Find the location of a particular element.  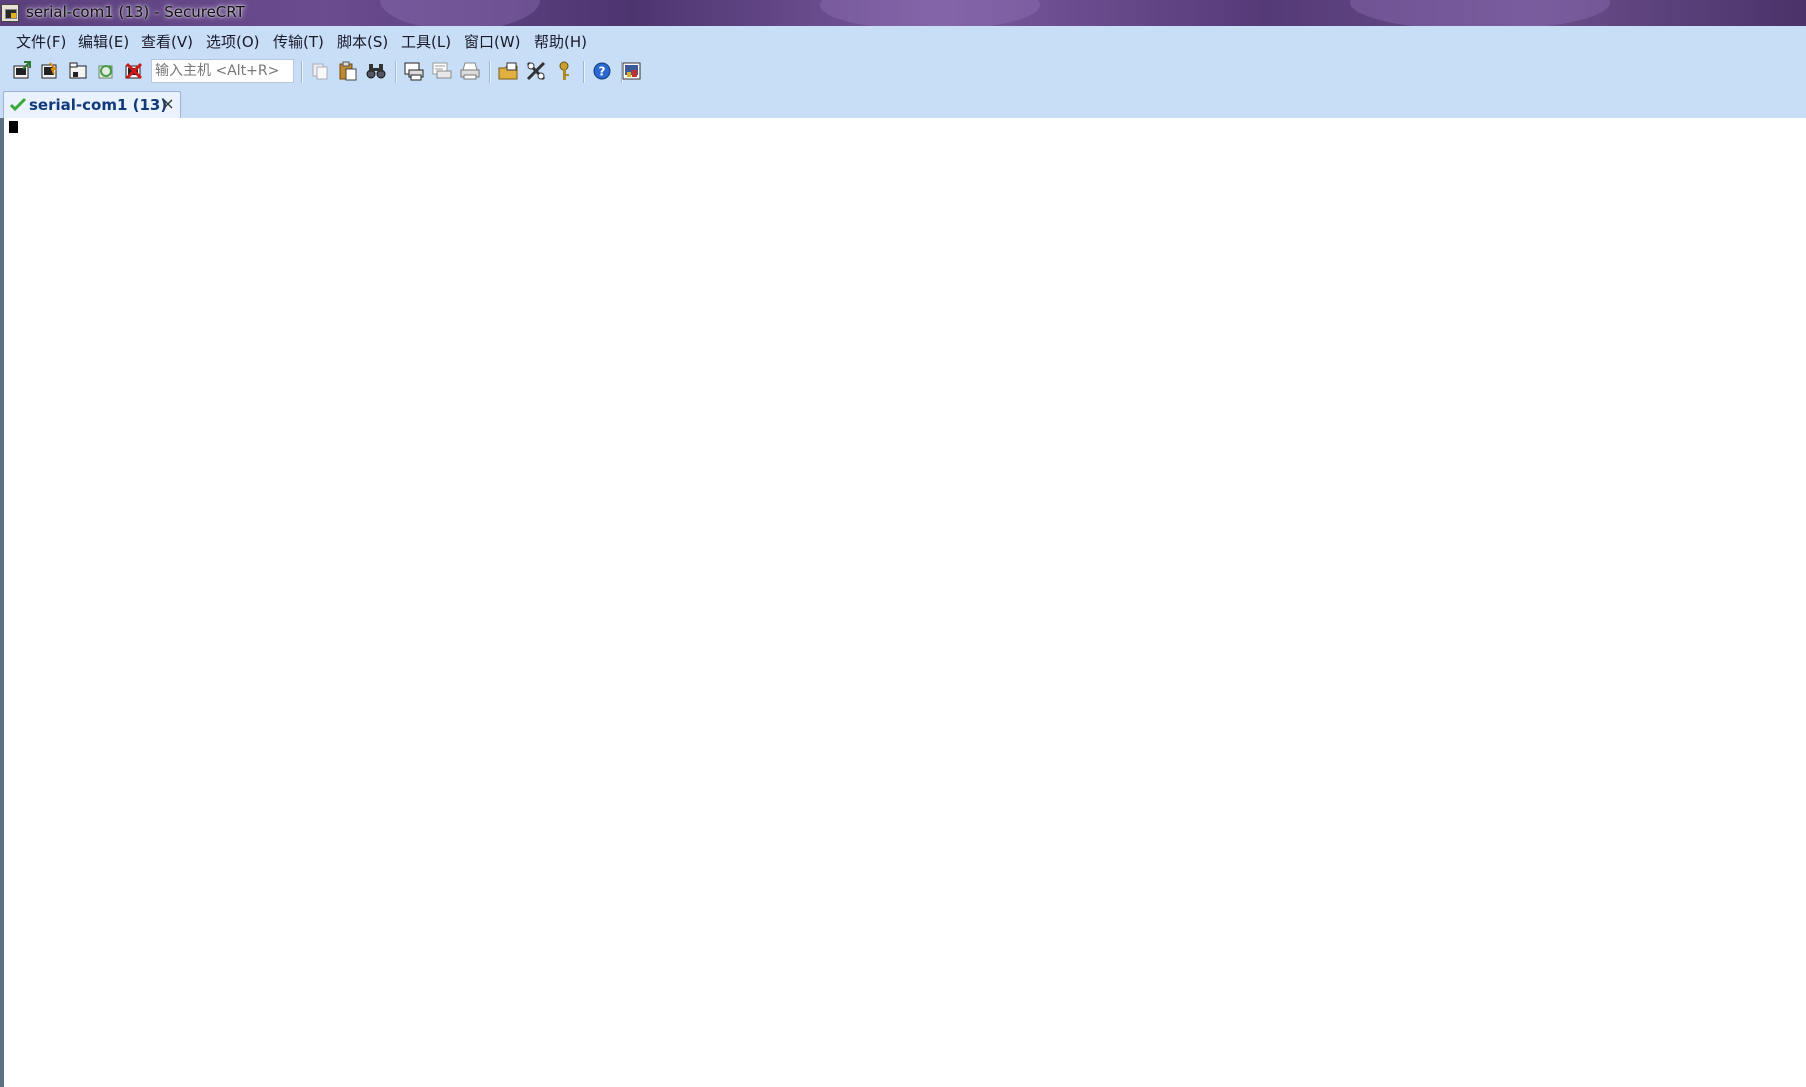

menu-options: 选项(O) is located at coordinates (233, 41).